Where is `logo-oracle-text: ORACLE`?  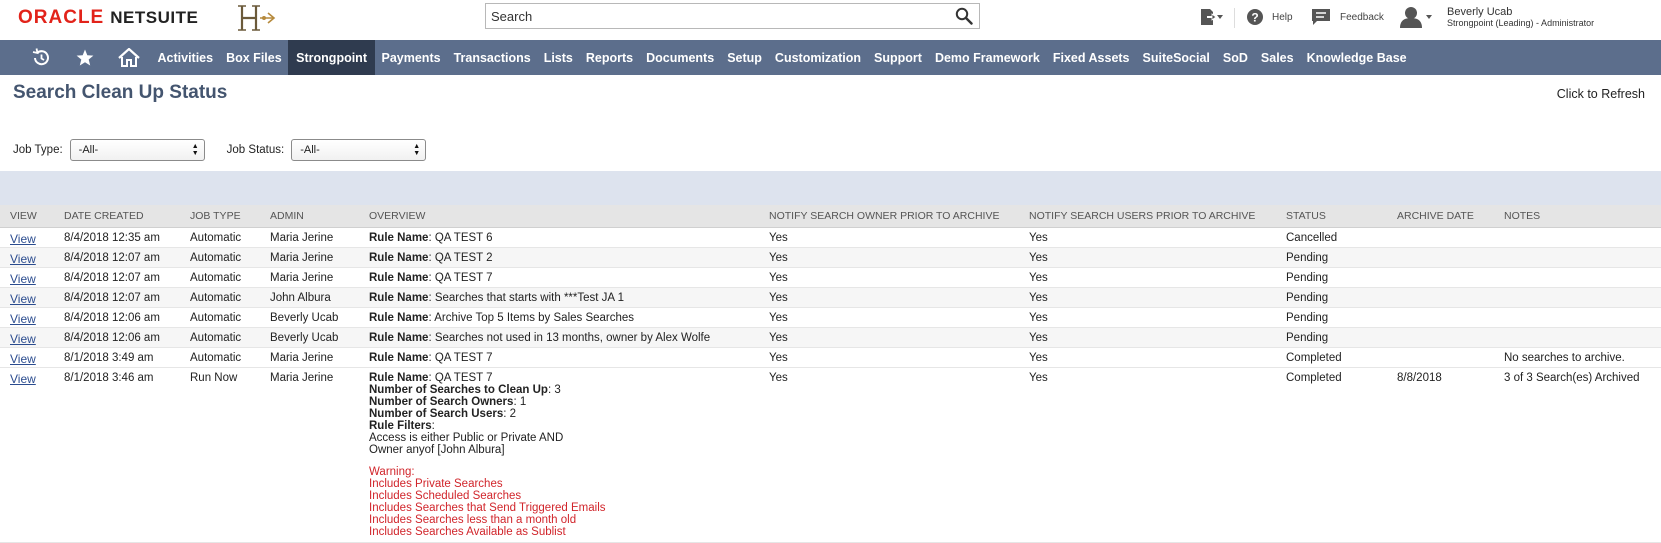
logo-oracle-text: ORACLE is located at coordinates (61, 17).